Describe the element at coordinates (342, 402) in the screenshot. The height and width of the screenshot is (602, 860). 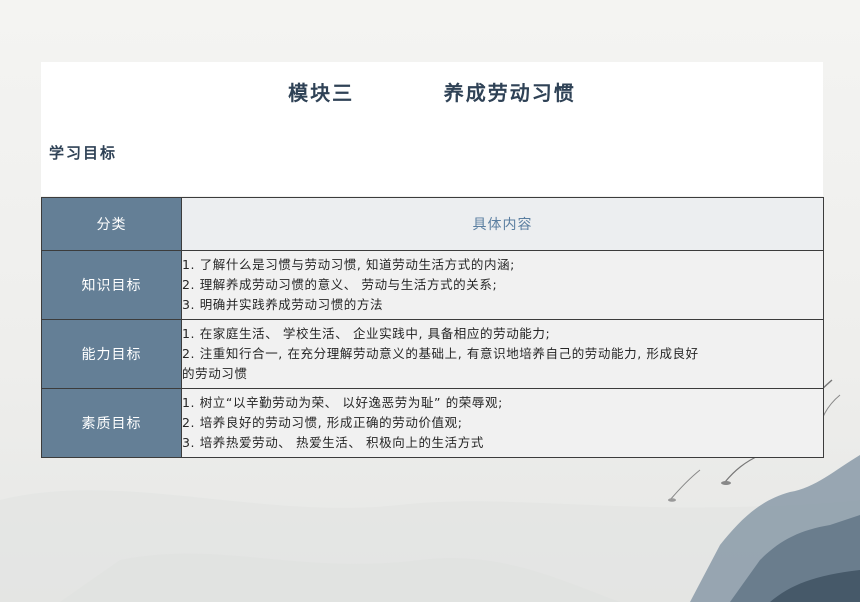
I see `content-line: 1. 树立“以辛勤劳动为荣、 以好逸恶劳为耻” 的荣辱观;` at that location.